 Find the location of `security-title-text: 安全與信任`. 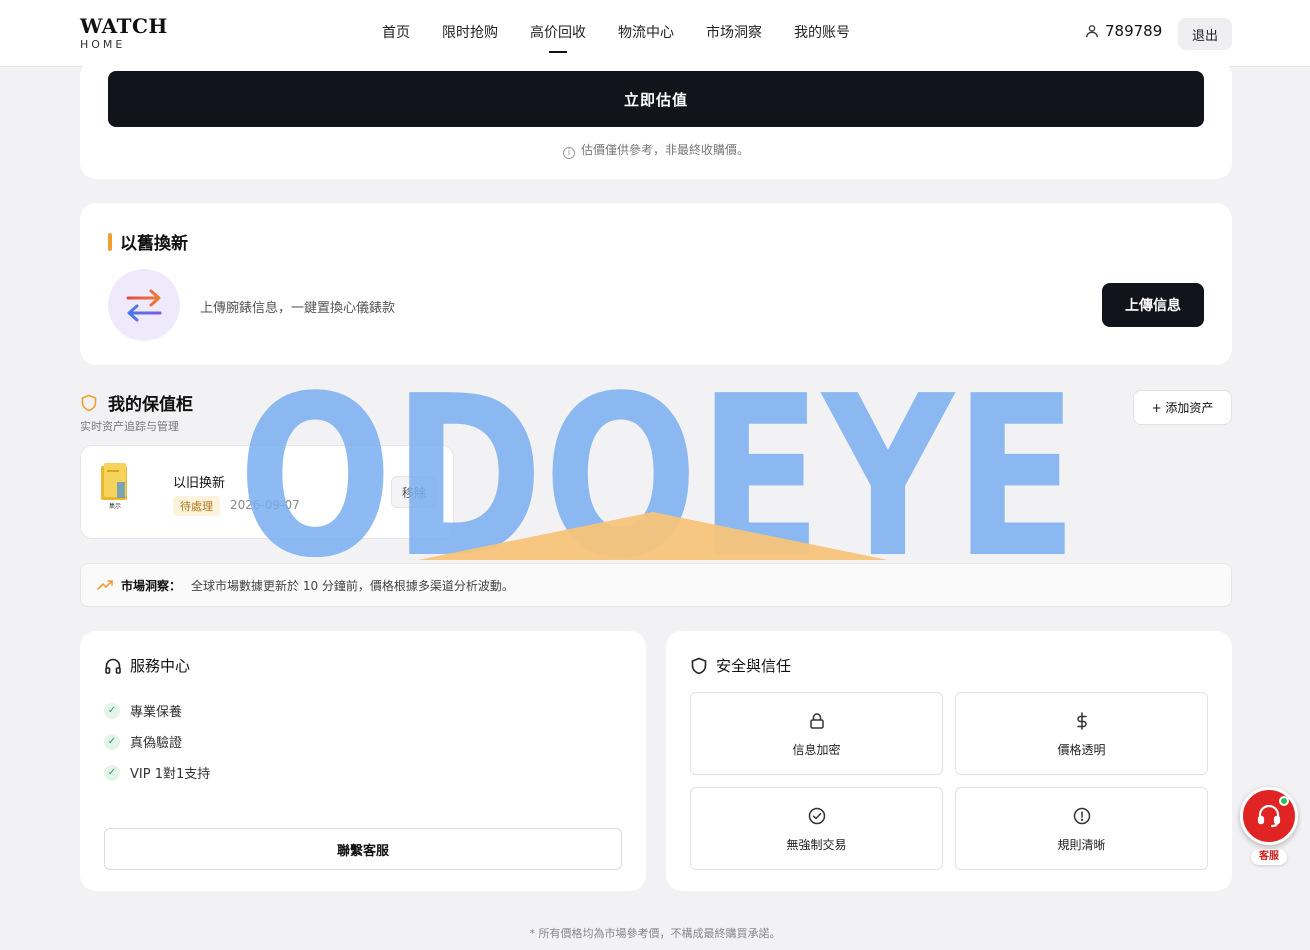

security-title-text: 安全與信任 is located at coordinates (754, 666).